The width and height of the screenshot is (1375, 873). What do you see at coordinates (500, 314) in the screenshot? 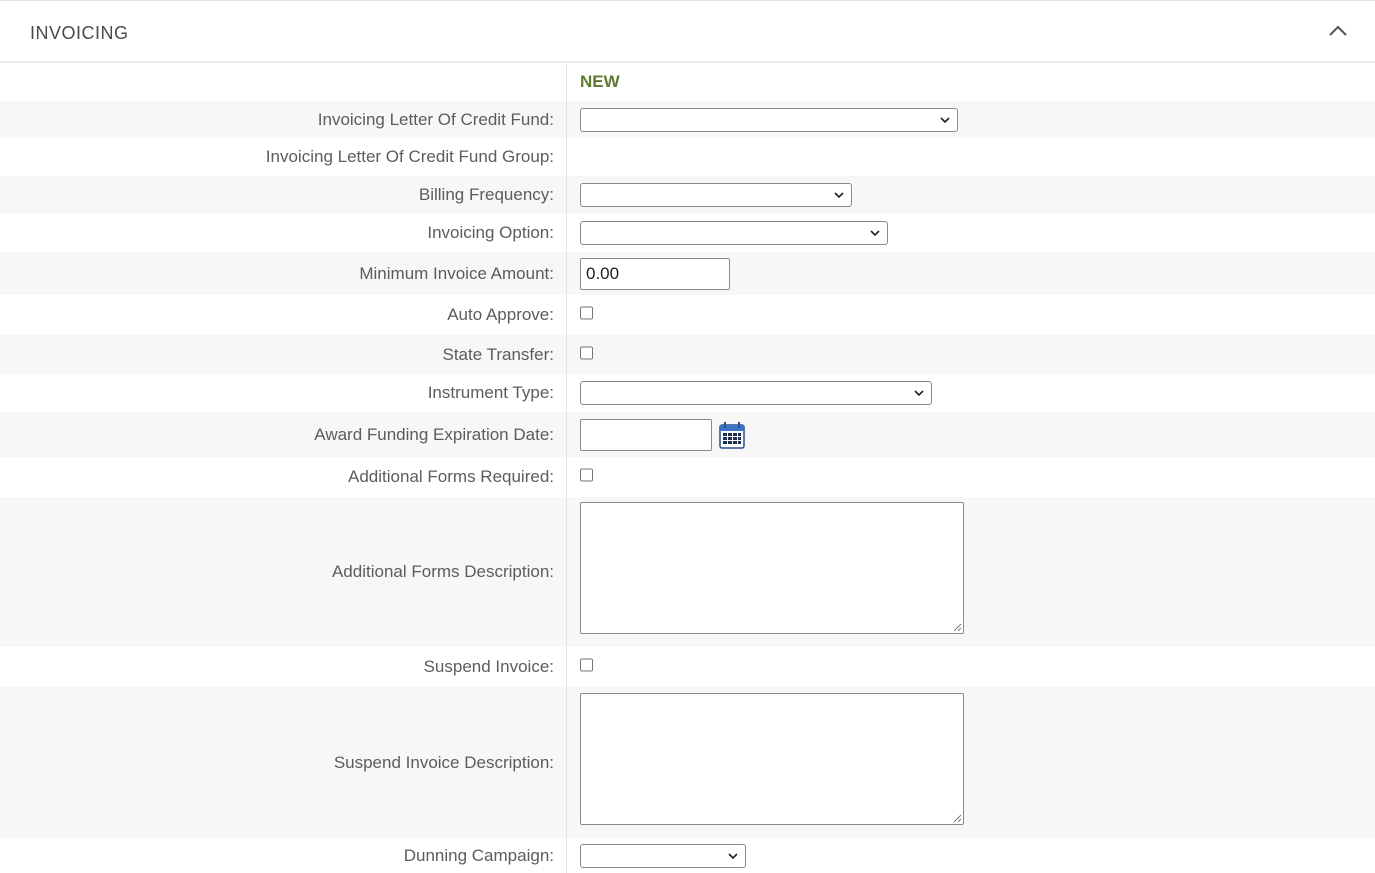
I see `field-label: Auto Approve:` at bounding box center [500, 314].